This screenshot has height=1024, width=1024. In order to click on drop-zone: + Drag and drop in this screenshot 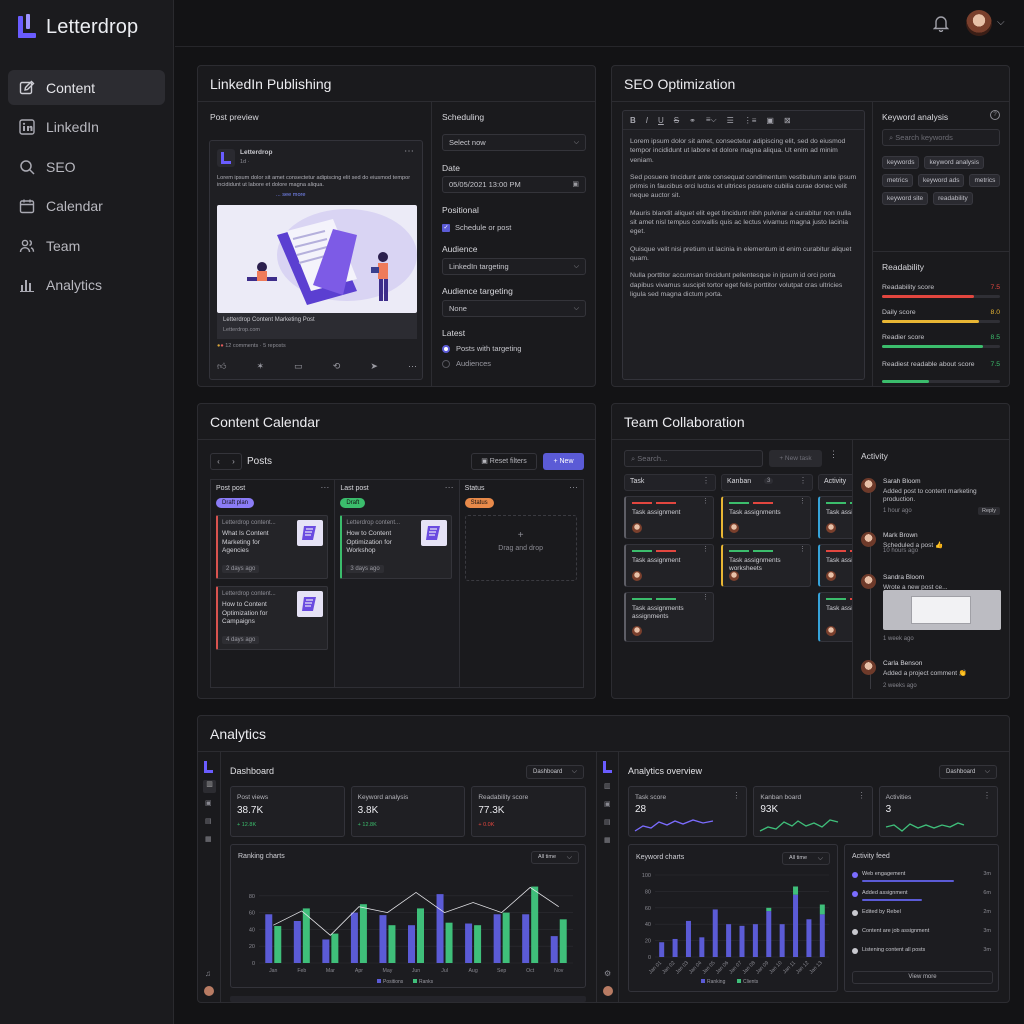, I will do `click(520, 548)`.